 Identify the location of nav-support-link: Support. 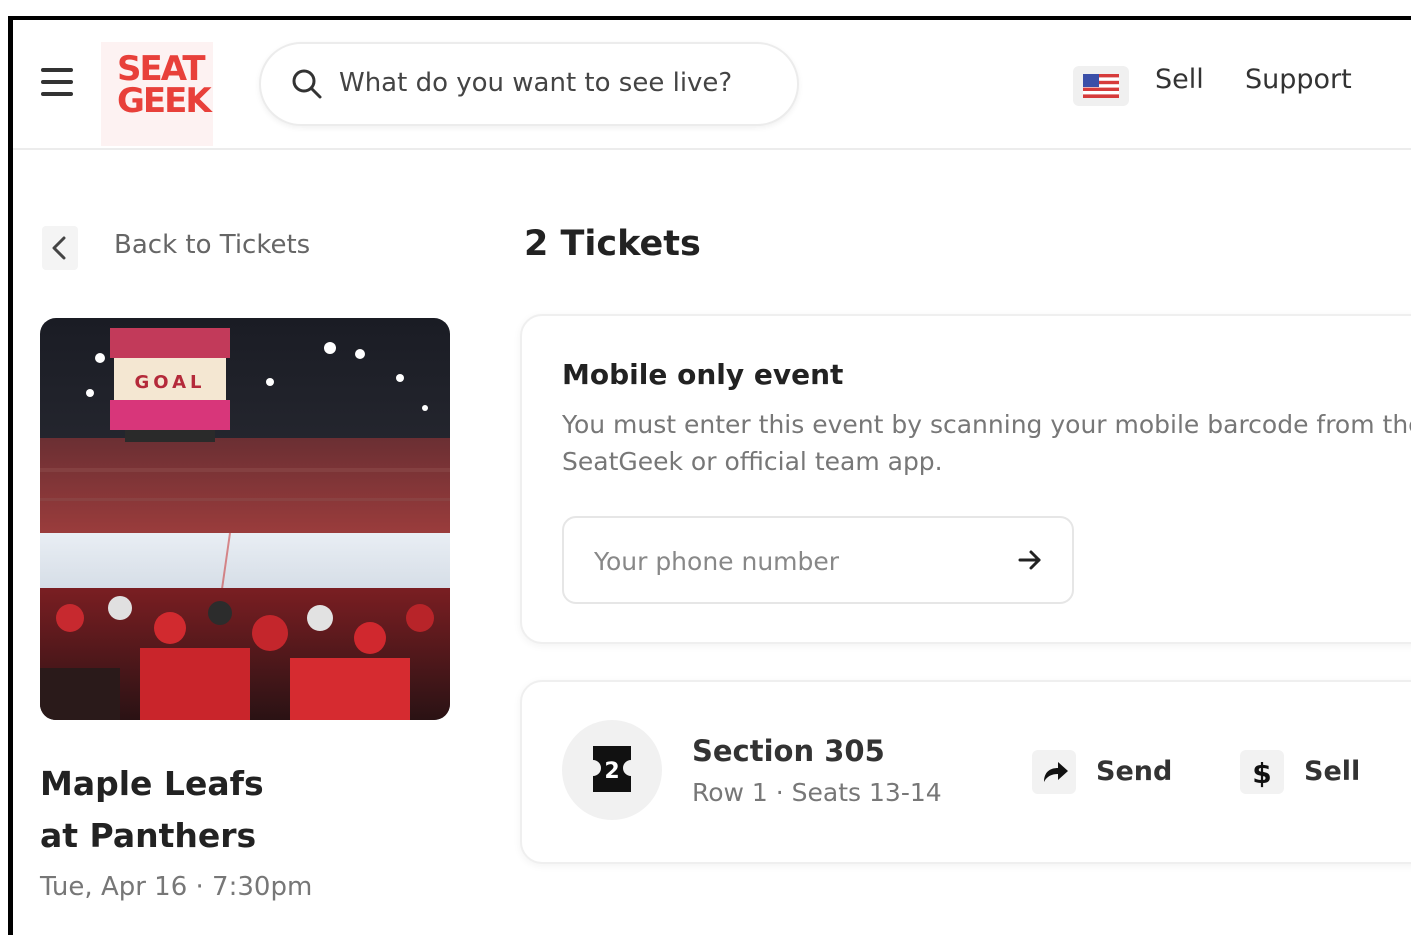
(1298, 79).